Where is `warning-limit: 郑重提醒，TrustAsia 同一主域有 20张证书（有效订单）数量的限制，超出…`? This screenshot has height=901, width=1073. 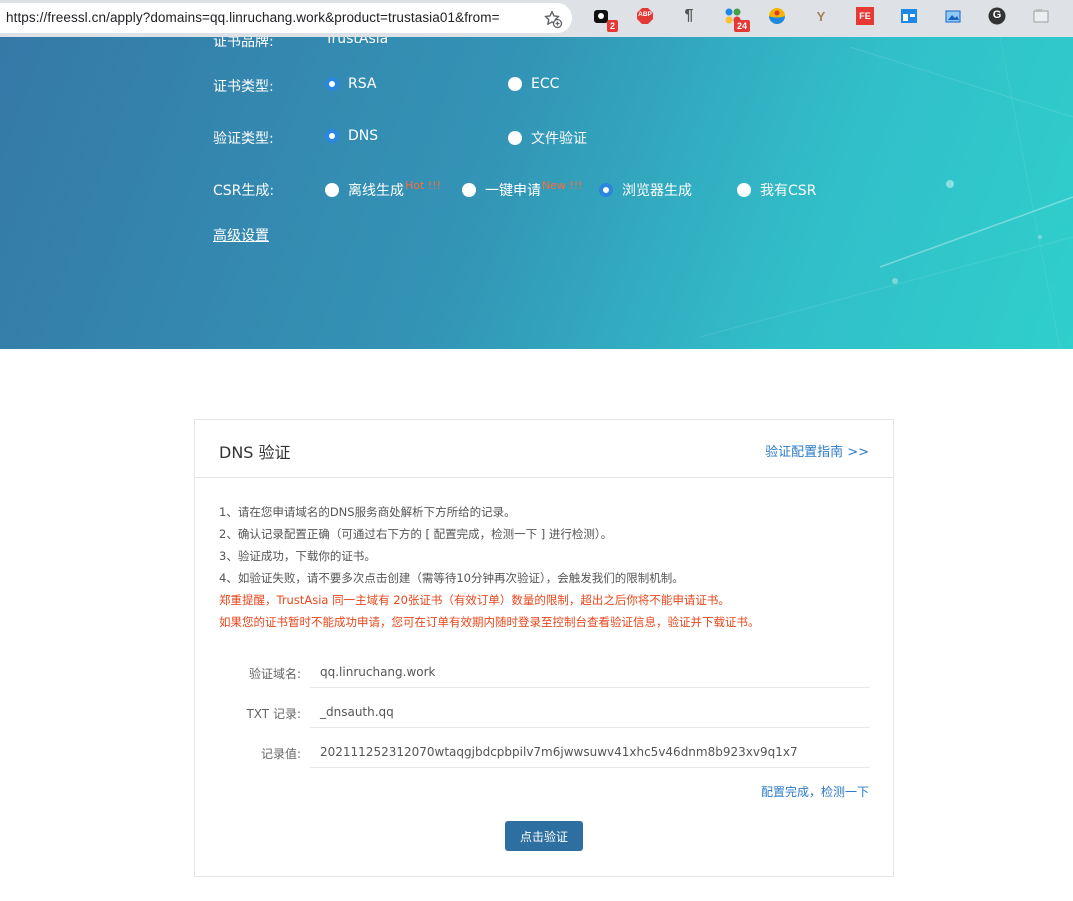 warning-limit: 郑重提醒，TrustAsia 同一主域有 20张证书（有效订单）数量的限制，超出… is located at coordinates (474, 600).